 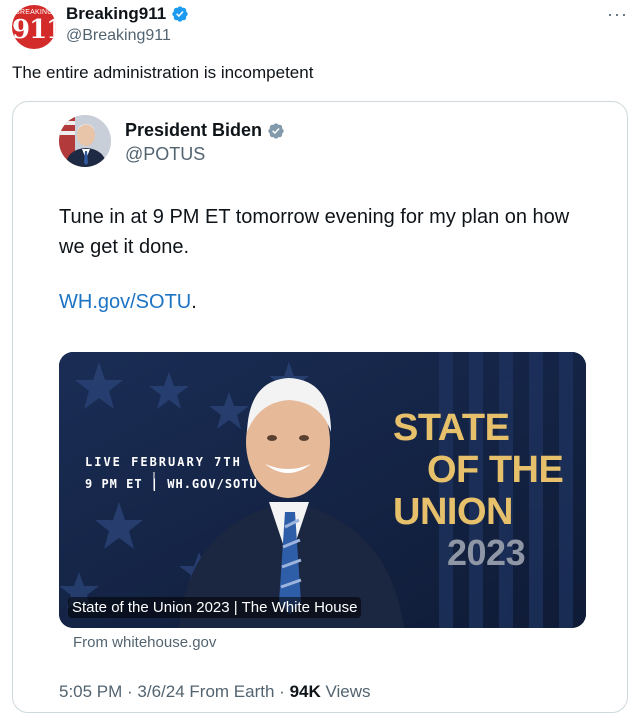 What do you see at coordinates (453, 512) in the screenshot?
I see `sotu-title-line-3: UNION` at bounding box center [453, 512].